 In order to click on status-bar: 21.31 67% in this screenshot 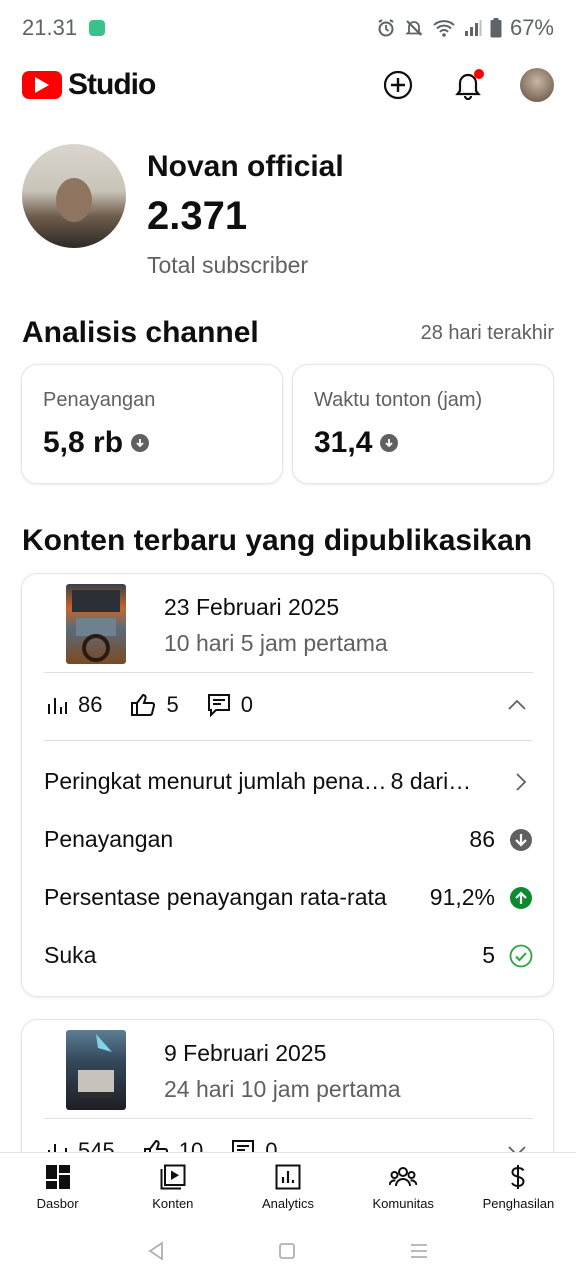, I will do `click(288, 28)`.